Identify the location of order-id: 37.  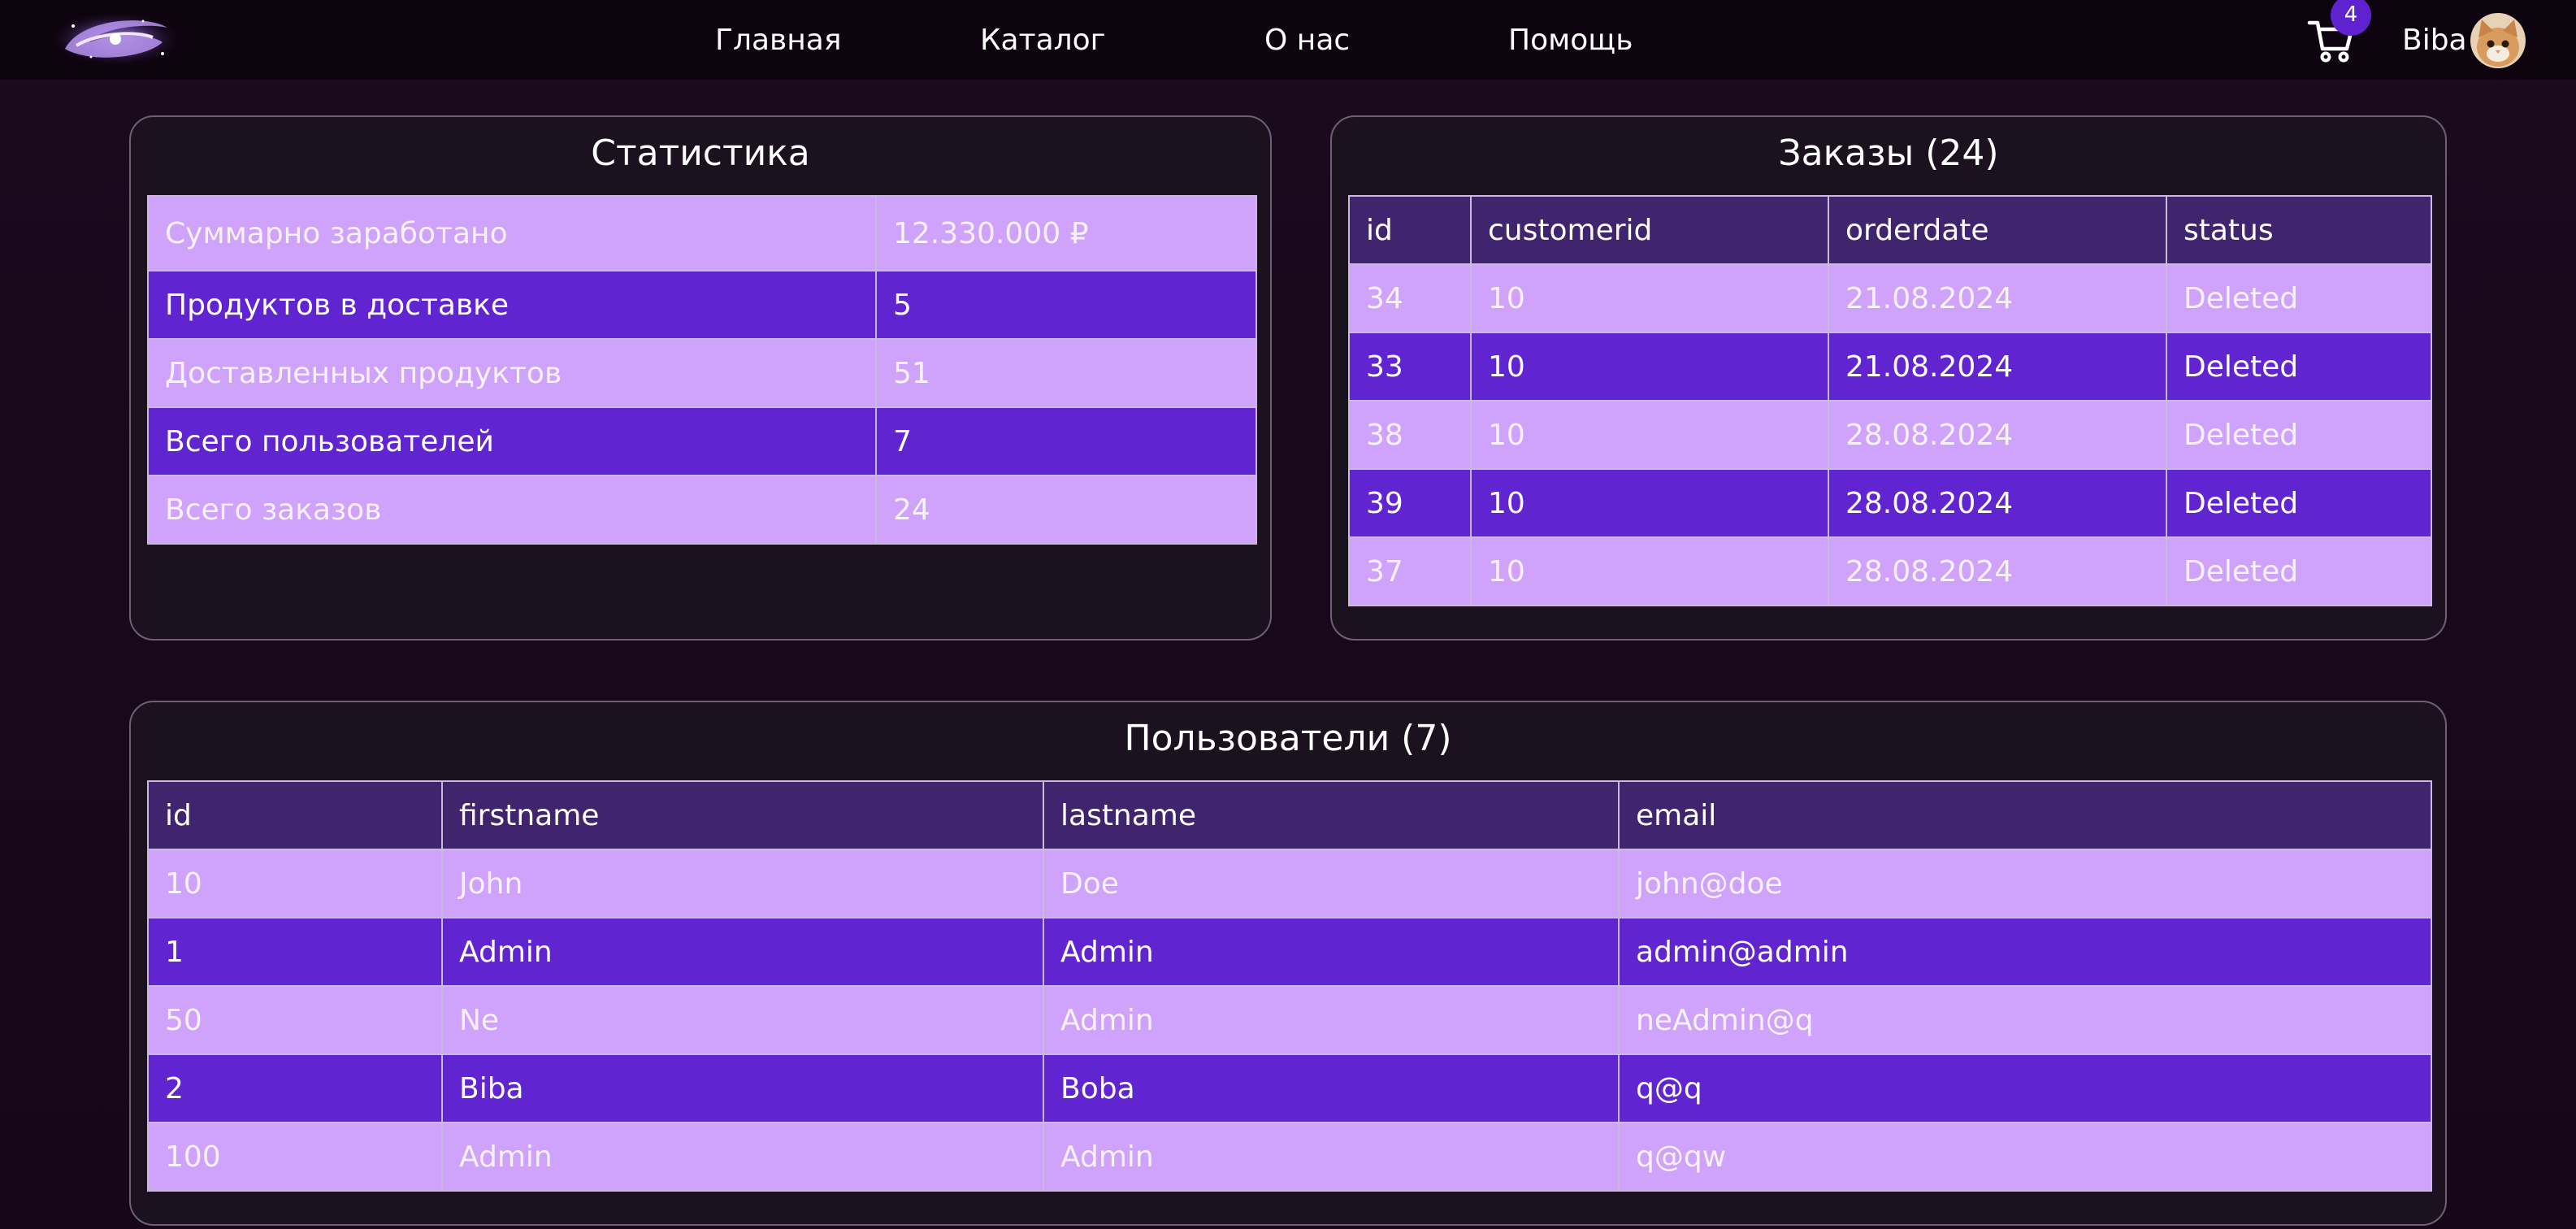
(1410, 571).